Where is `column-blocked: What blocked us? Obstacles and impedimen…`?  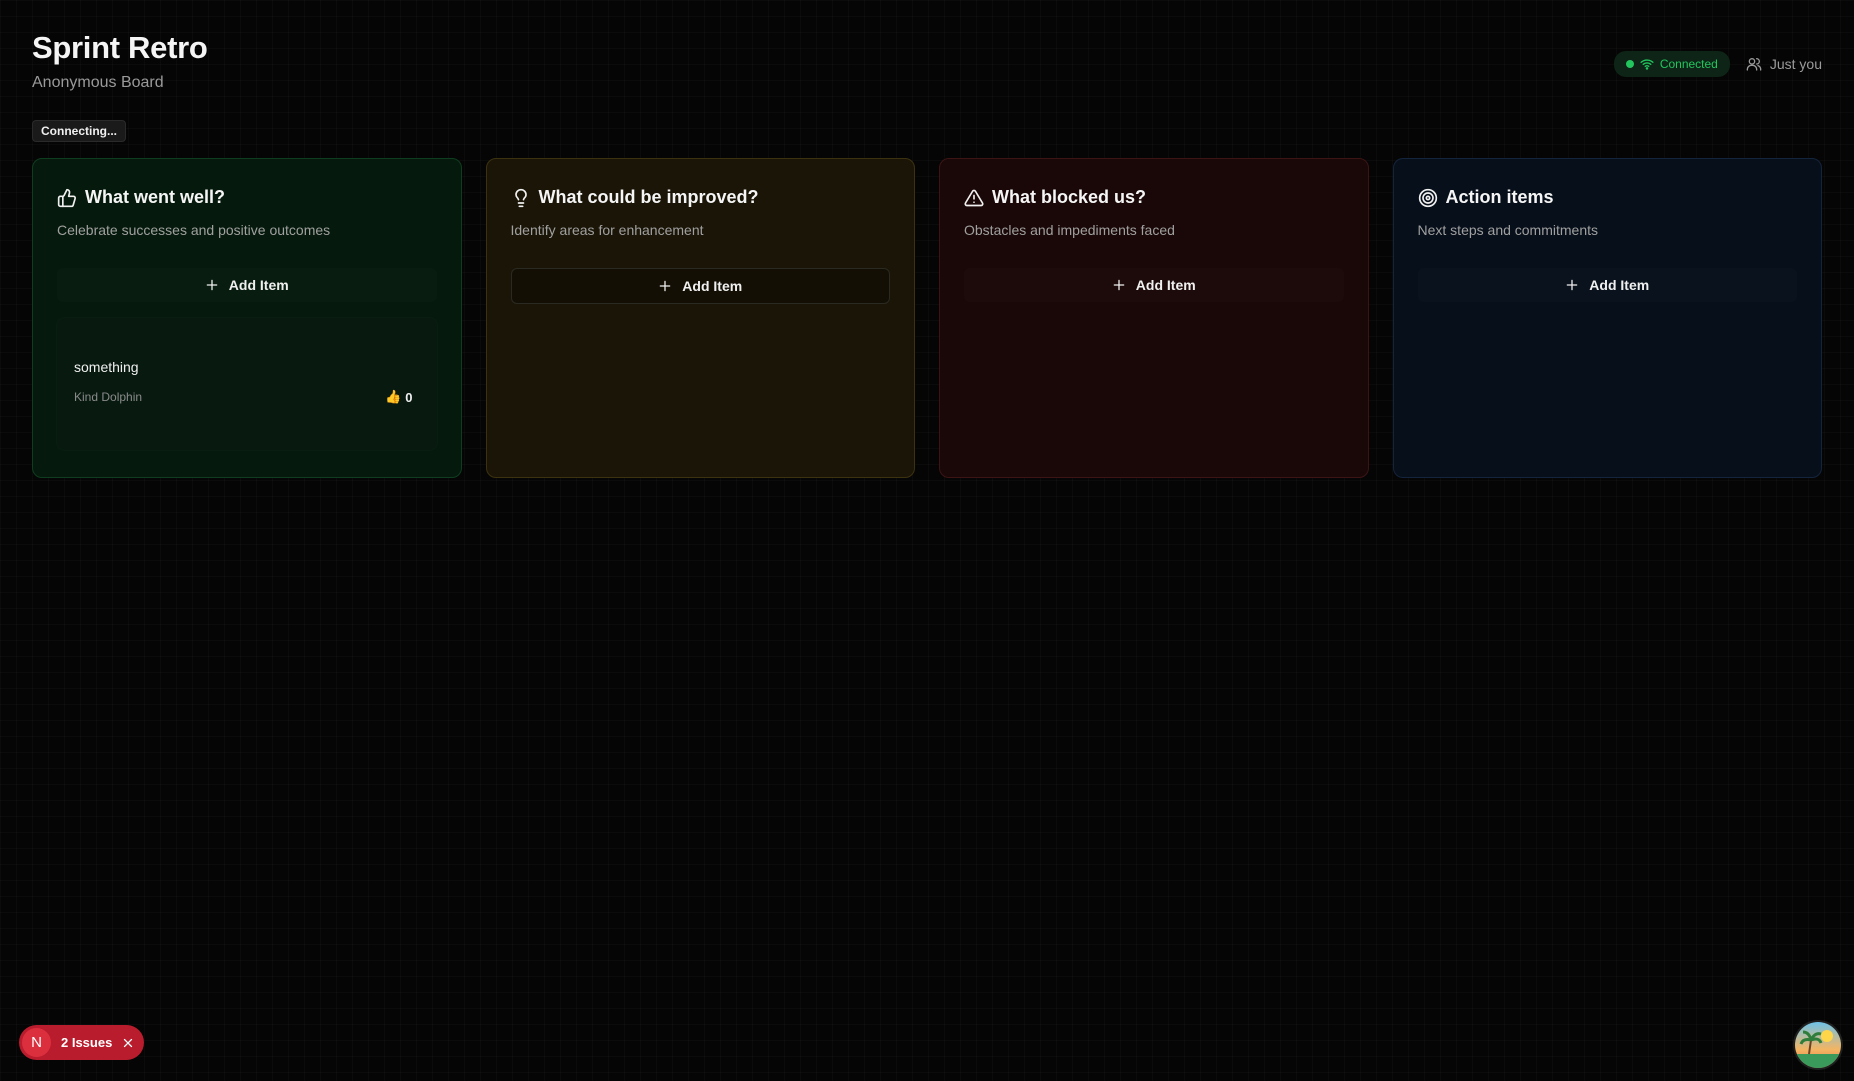
column-blocked: What blocked us? Obstacles and impedimen… is located at coordinates (1154, 318).